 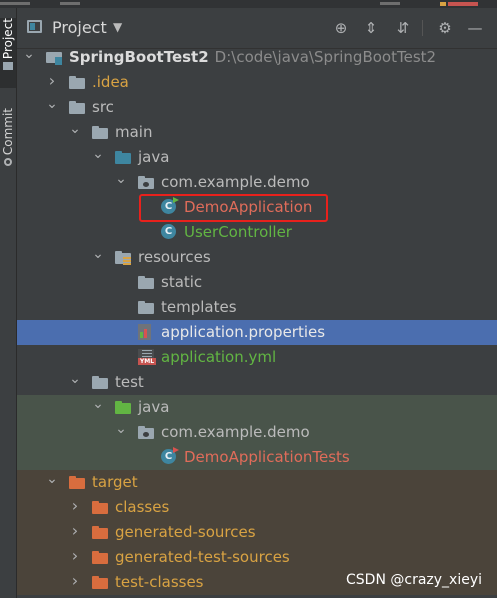 What do you see at coordinates (371, 28) in the screenshot?
I see `expand-all-icon: ⇕` at bounding box center [371, 28].